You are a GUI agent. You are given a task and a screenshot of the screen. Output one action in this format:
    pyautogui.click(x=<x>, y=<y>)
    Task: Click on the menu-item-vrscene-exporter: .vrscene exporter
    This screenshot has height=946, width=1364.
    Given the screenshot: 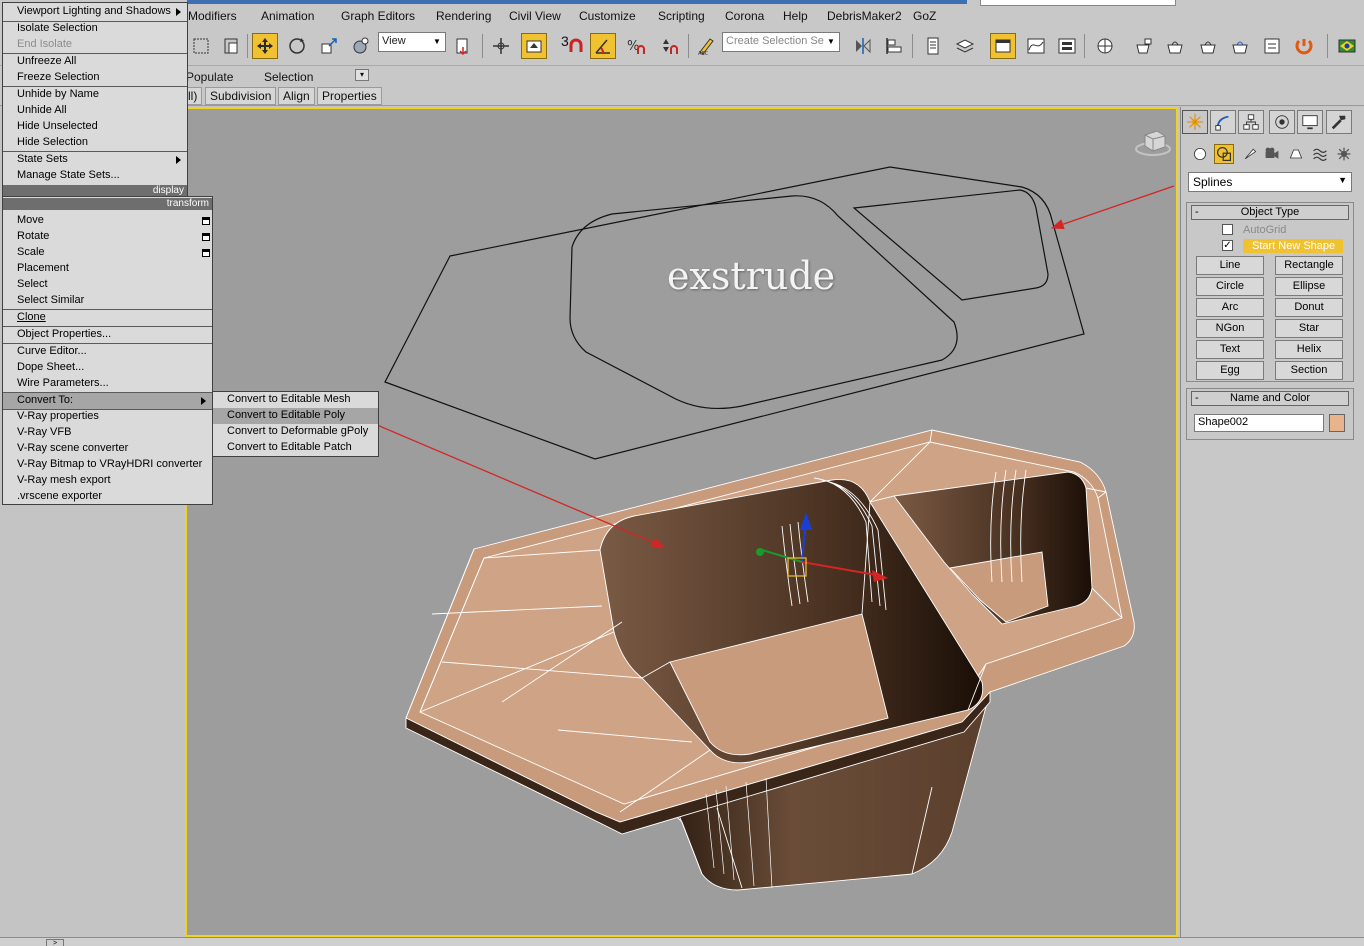 What is the action you would take?
    pyautogui.click(x=107, y=497)
    